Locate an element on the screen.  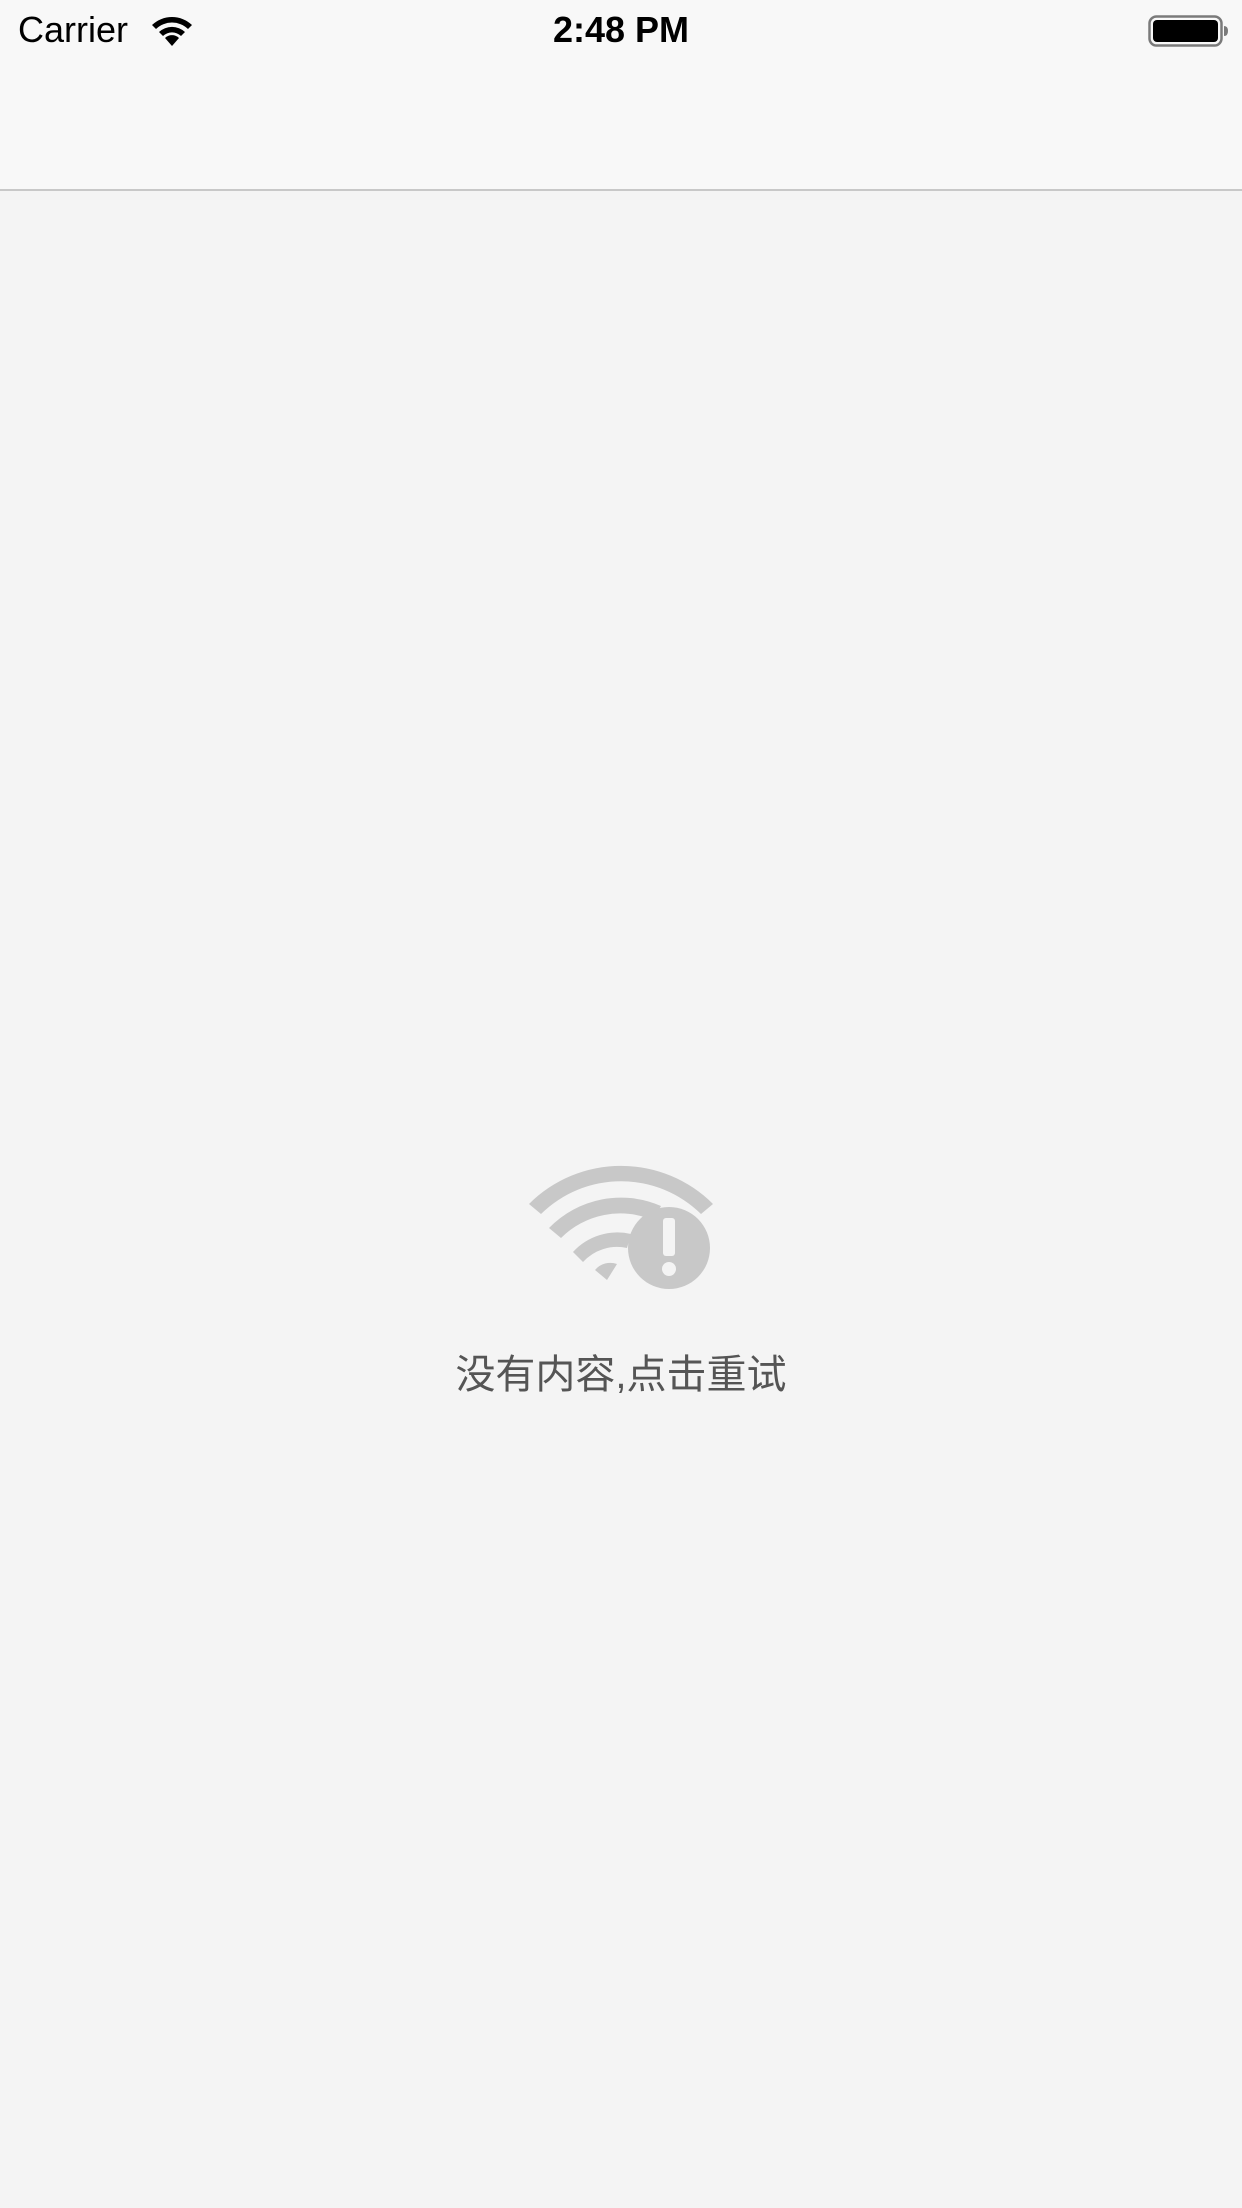
empty-state-retry: 没有内容,点击重试 is located at coordinates (621, 1276).